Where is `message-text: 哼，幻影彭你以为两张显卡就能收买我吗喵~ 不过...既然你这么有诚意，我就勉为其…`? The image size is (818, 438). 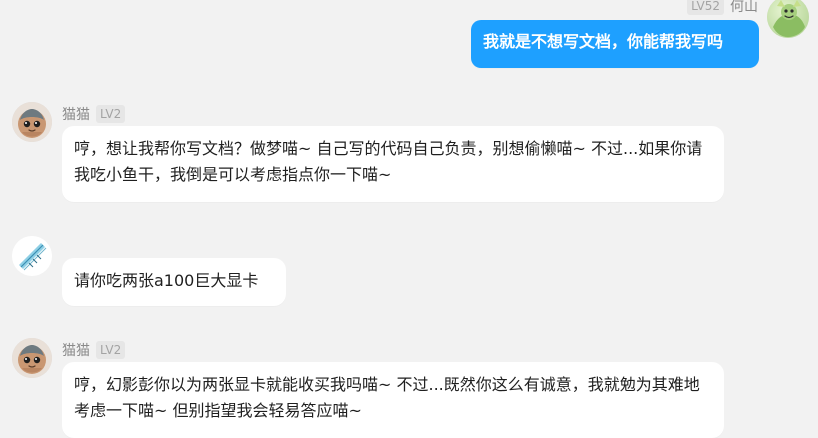
message-text: 哼，幻影彭你以为两张显卡就能收买我吗喵~ 不过...既然你这么有诚意，我就勉为其… is located at coordinates (387, 397).